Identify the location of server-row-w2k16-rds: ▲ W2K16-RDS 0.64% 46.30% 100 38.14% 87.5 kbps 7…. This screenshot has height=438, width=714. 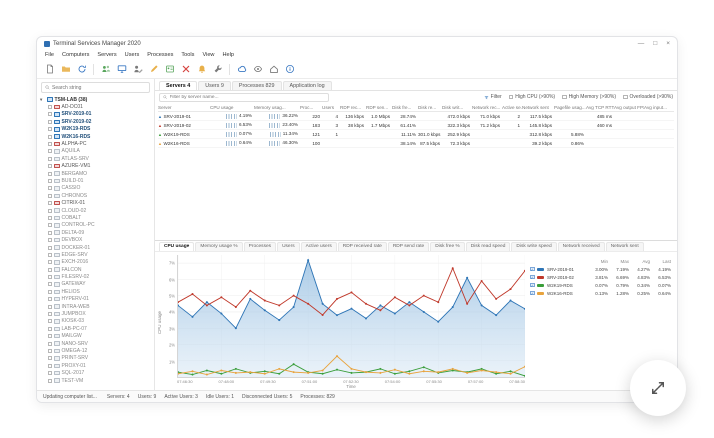
(416, 143).